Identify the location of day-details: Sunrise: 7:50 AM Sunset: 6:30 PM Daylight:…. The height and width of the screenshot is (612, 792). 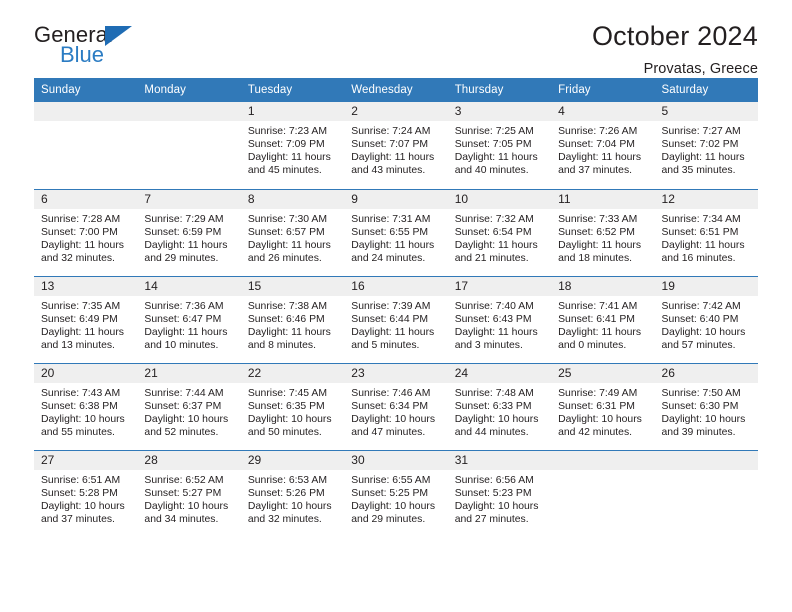
(706, 411).